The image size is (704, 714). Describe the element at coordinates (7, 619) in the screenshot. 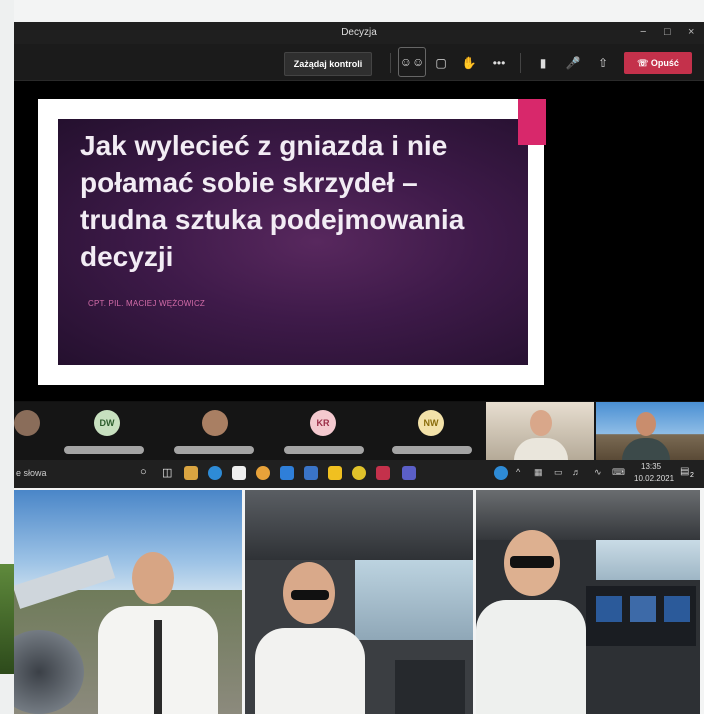

I see `foliage-edge` at that location.